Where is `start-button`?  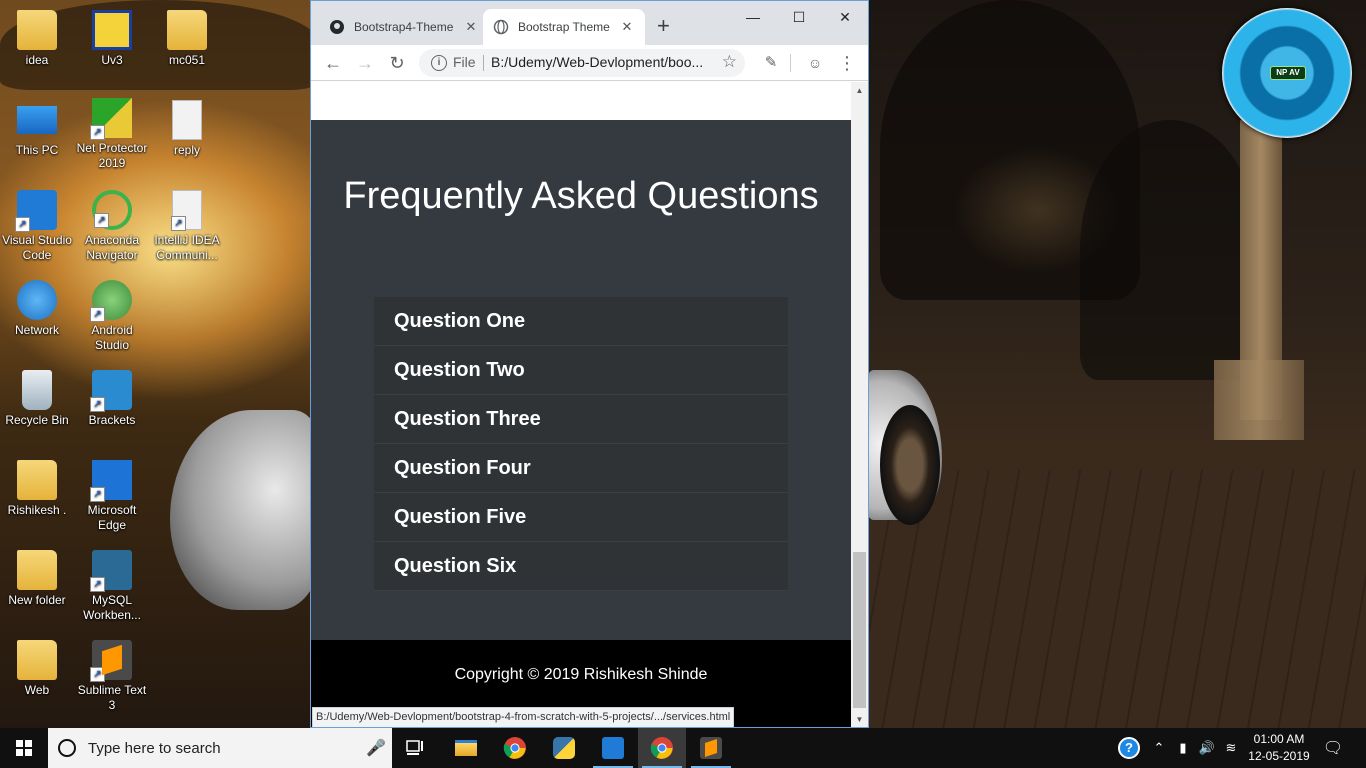
start-button is located at coordinates (24, 748).